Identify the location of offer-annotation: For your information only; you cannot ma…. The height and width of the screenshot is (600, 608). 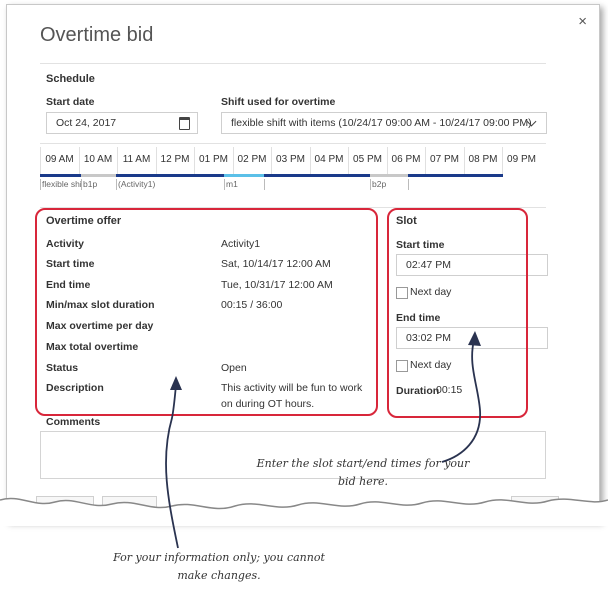
(219, 566).